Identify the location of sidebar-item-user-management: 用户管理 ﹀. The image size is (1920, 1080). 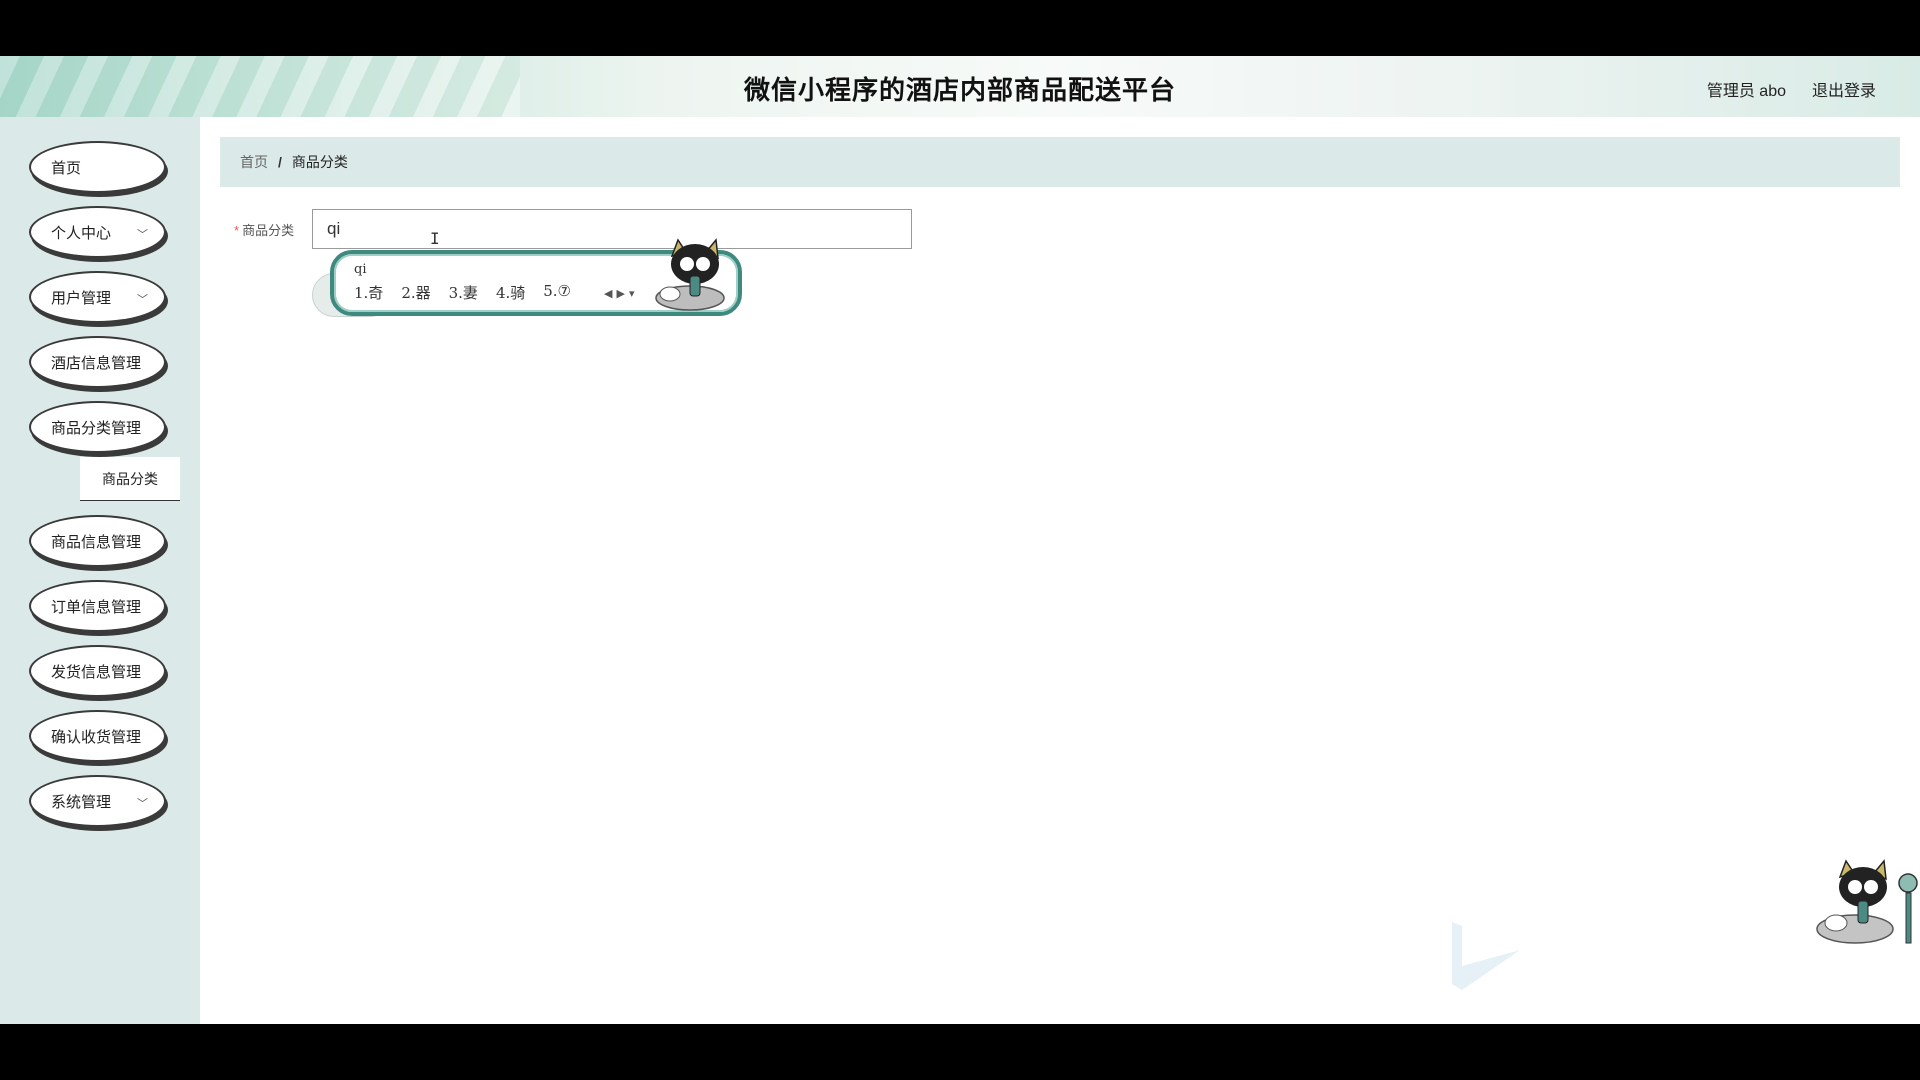
(97, 297).